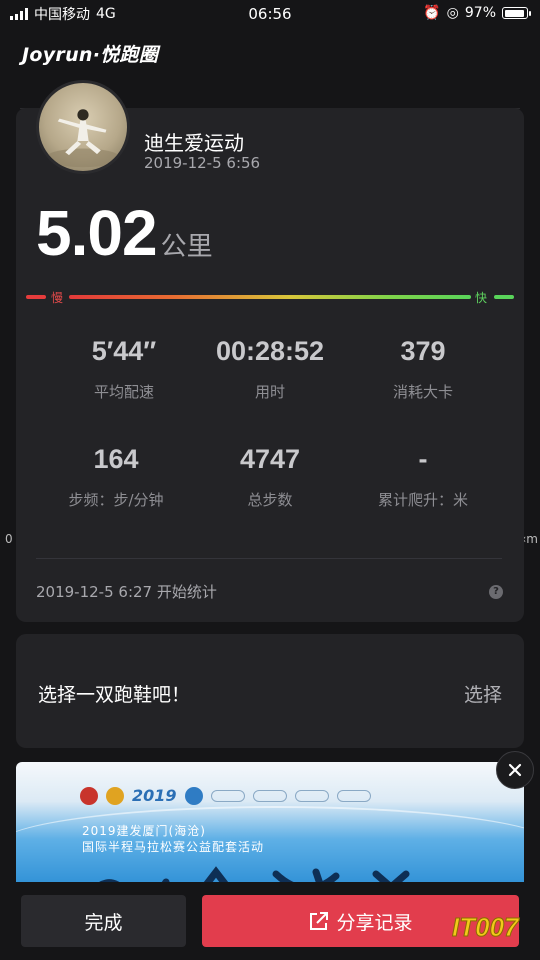 The image size is (540, 960). I want to click on stat-label: 累计爬升：米, so click(422, 500).